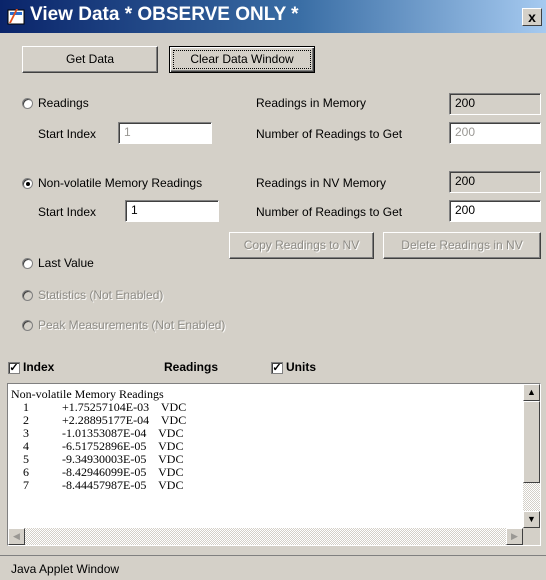 This screenshot has height=580, width=546. What do you see at coordinates (495, 133) in the screenshot?
I see `readings-to-get-input: 200` at bounding box center [495, 133].